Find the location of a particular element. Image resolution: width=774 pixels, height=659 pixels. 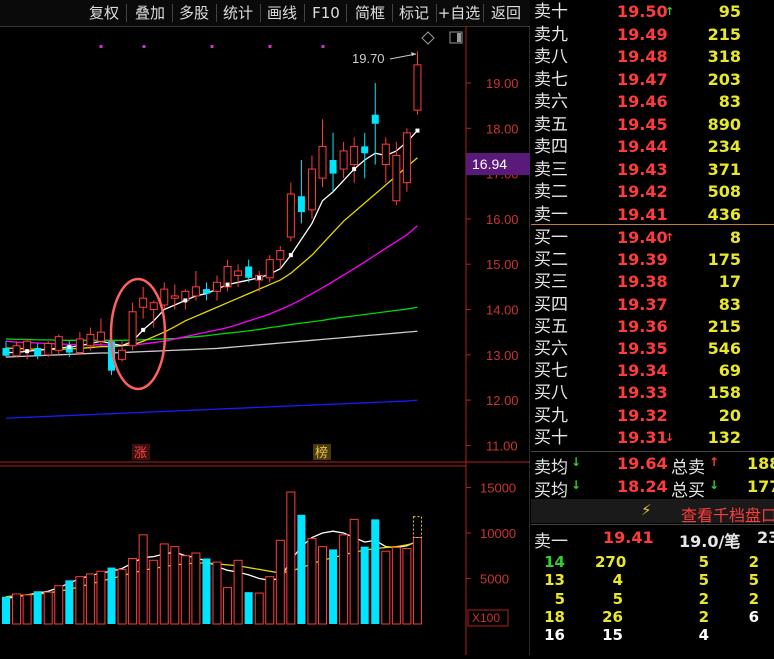

order-row: 买七 19.34 69 is located at coordinates (652, 371).